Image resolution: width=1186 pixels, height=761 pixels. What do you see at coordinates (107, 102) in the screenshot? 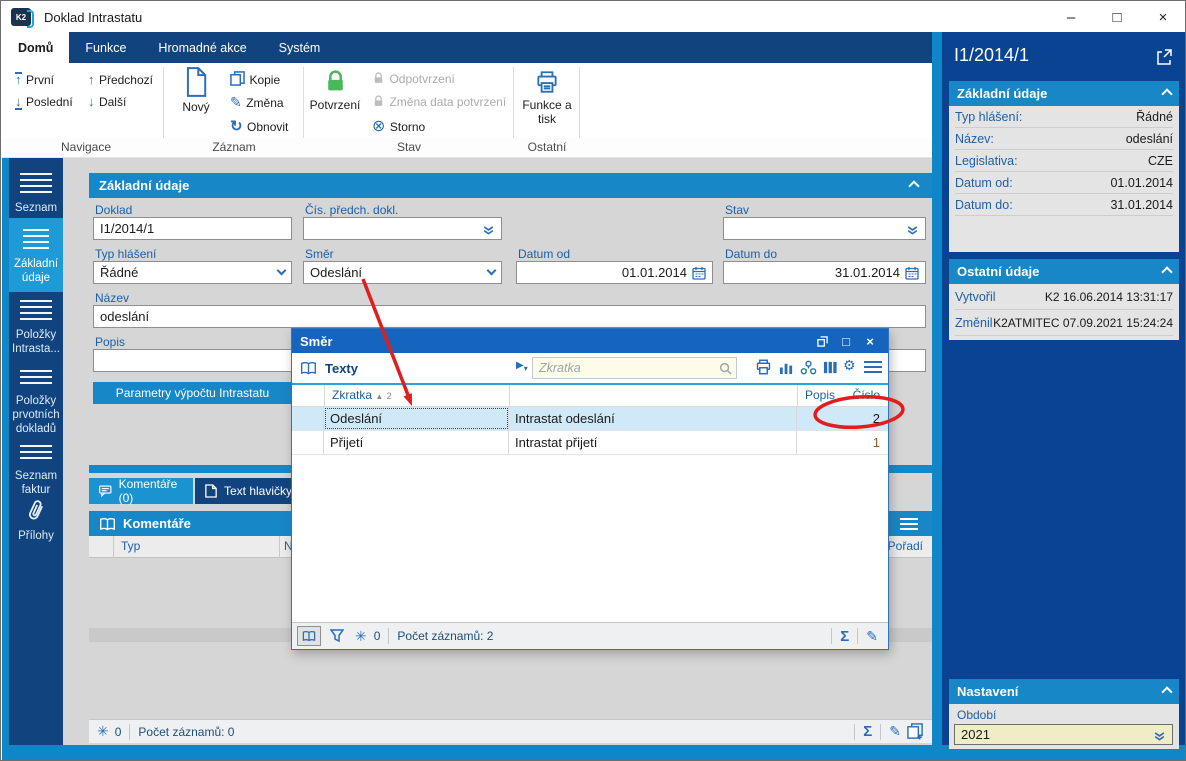
I see `next-button: ↓ Další` at bounding box center [107, 102].